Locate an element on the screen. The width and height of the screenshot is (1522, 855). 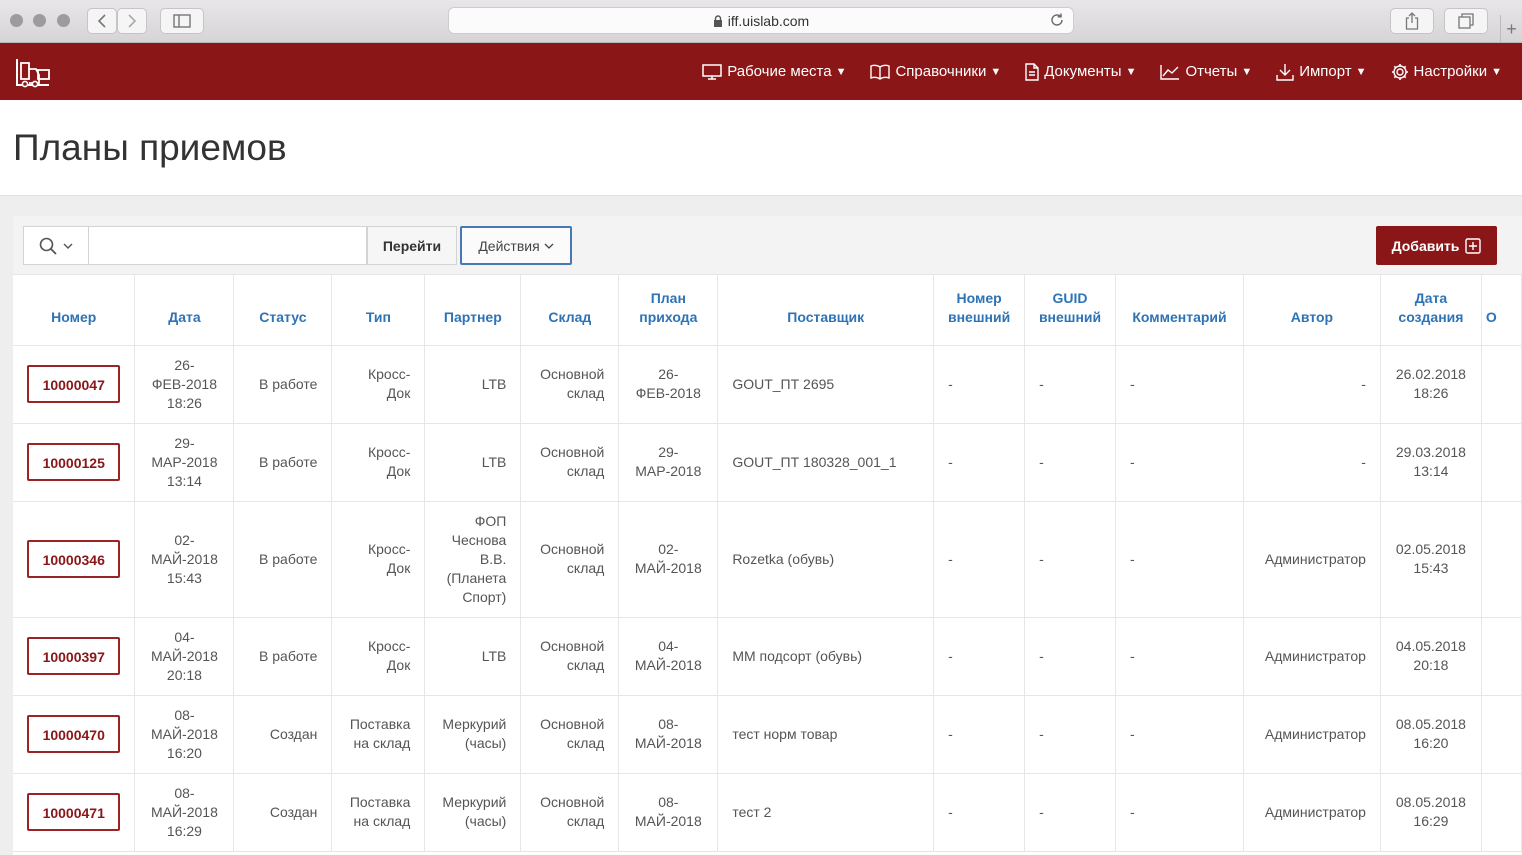
new-tab-button: + is located at coordinates (1511, 29).